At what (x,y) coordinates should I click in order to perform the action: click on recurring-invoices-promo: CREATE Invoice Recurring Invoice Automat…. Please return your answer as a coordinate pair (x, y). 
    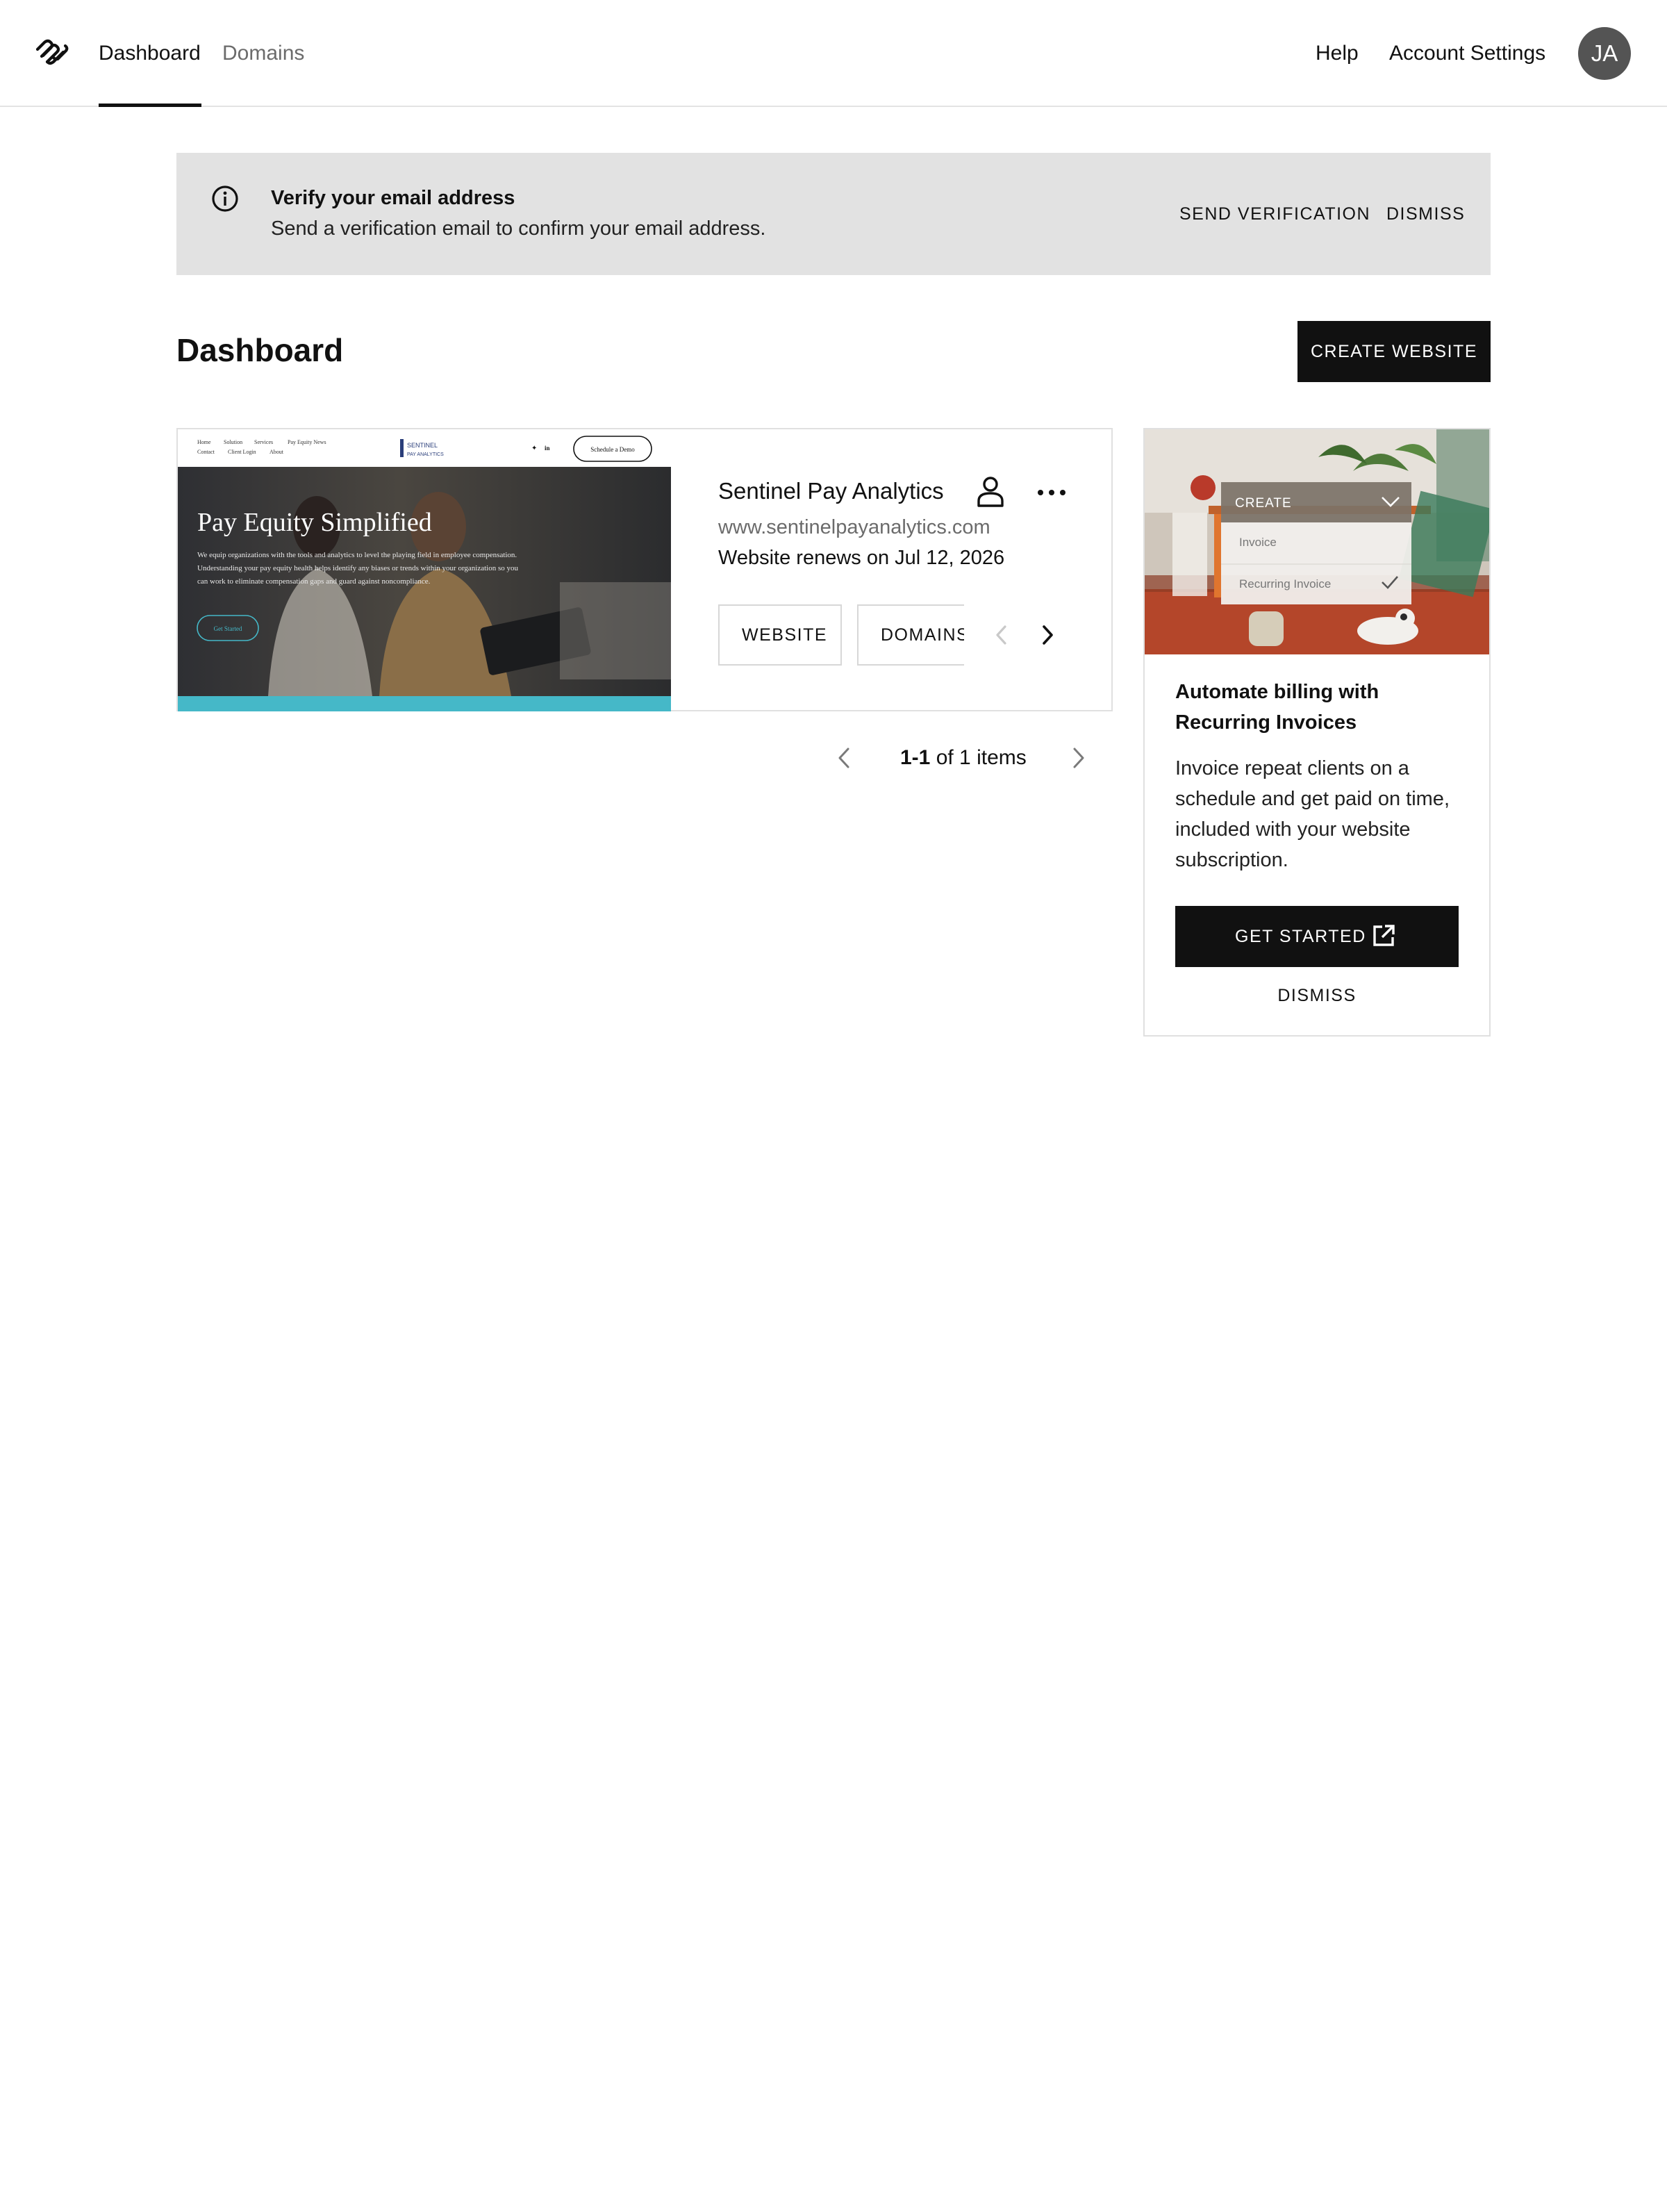
    Looking at the image, I should click on (1317, 732).